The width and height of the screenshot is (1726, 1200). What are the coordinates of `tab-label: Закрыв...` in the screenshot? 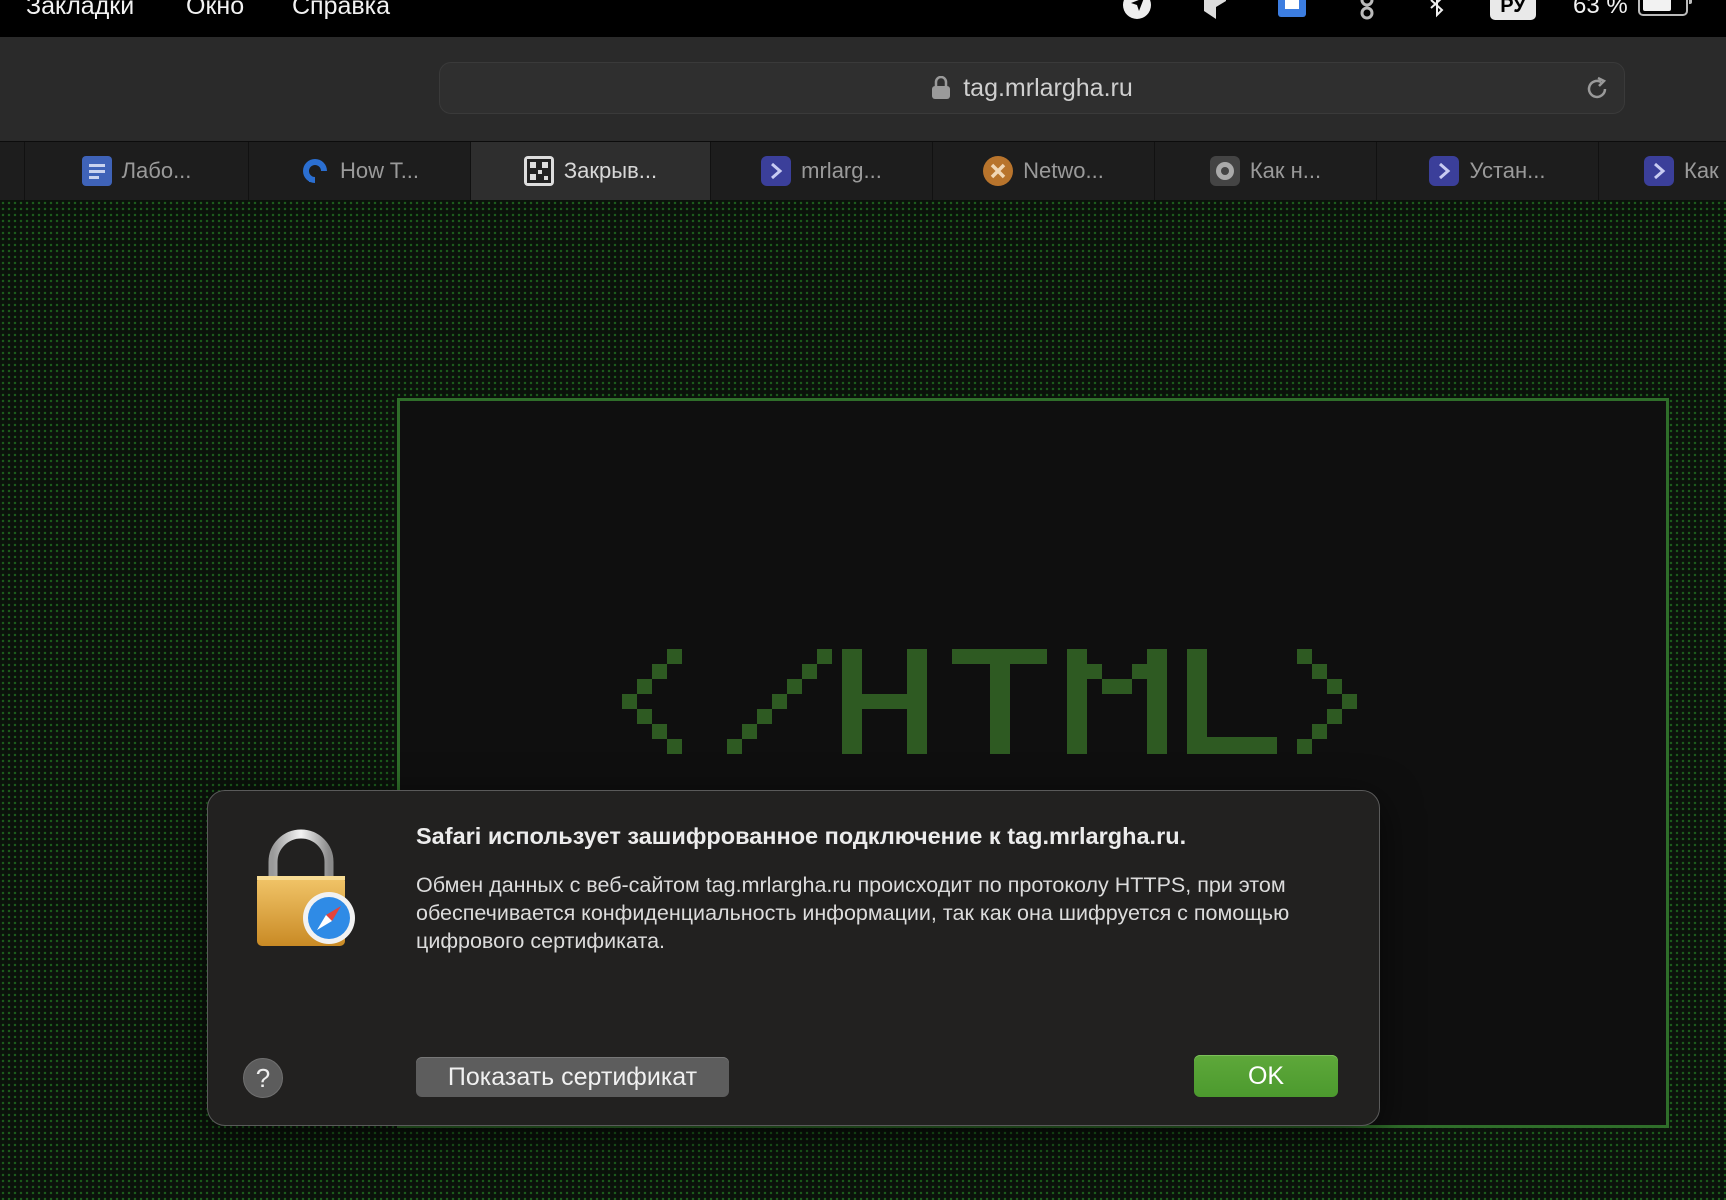 It's located at (610, 170).